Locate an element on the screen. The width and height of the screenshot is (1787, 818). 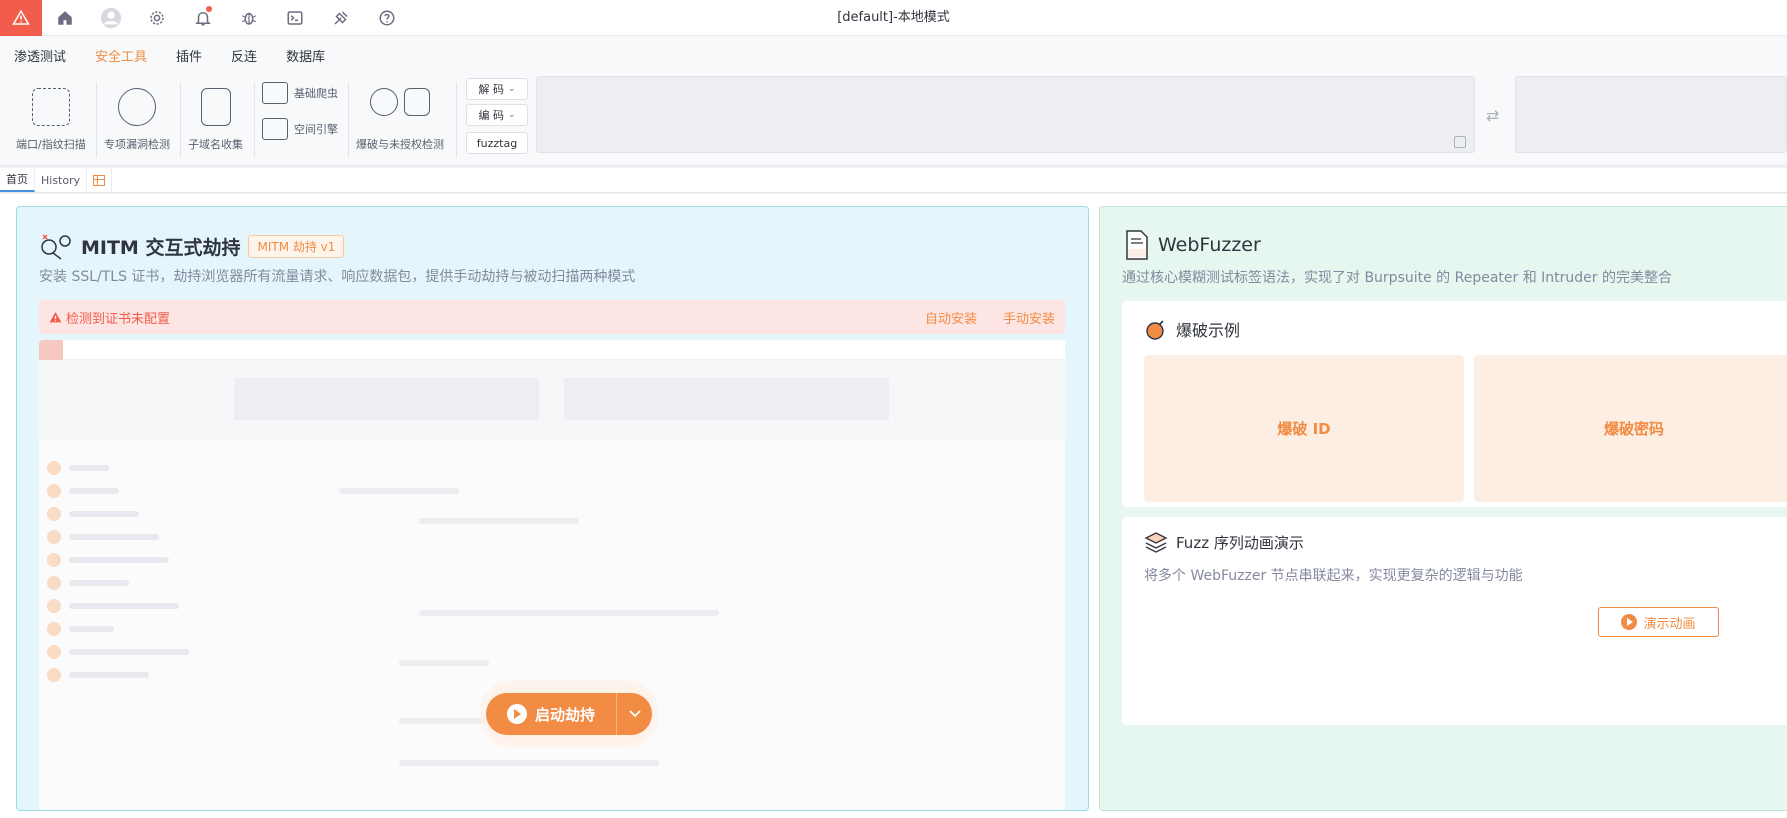
layers-icon is located at coordinates (1156, 542).